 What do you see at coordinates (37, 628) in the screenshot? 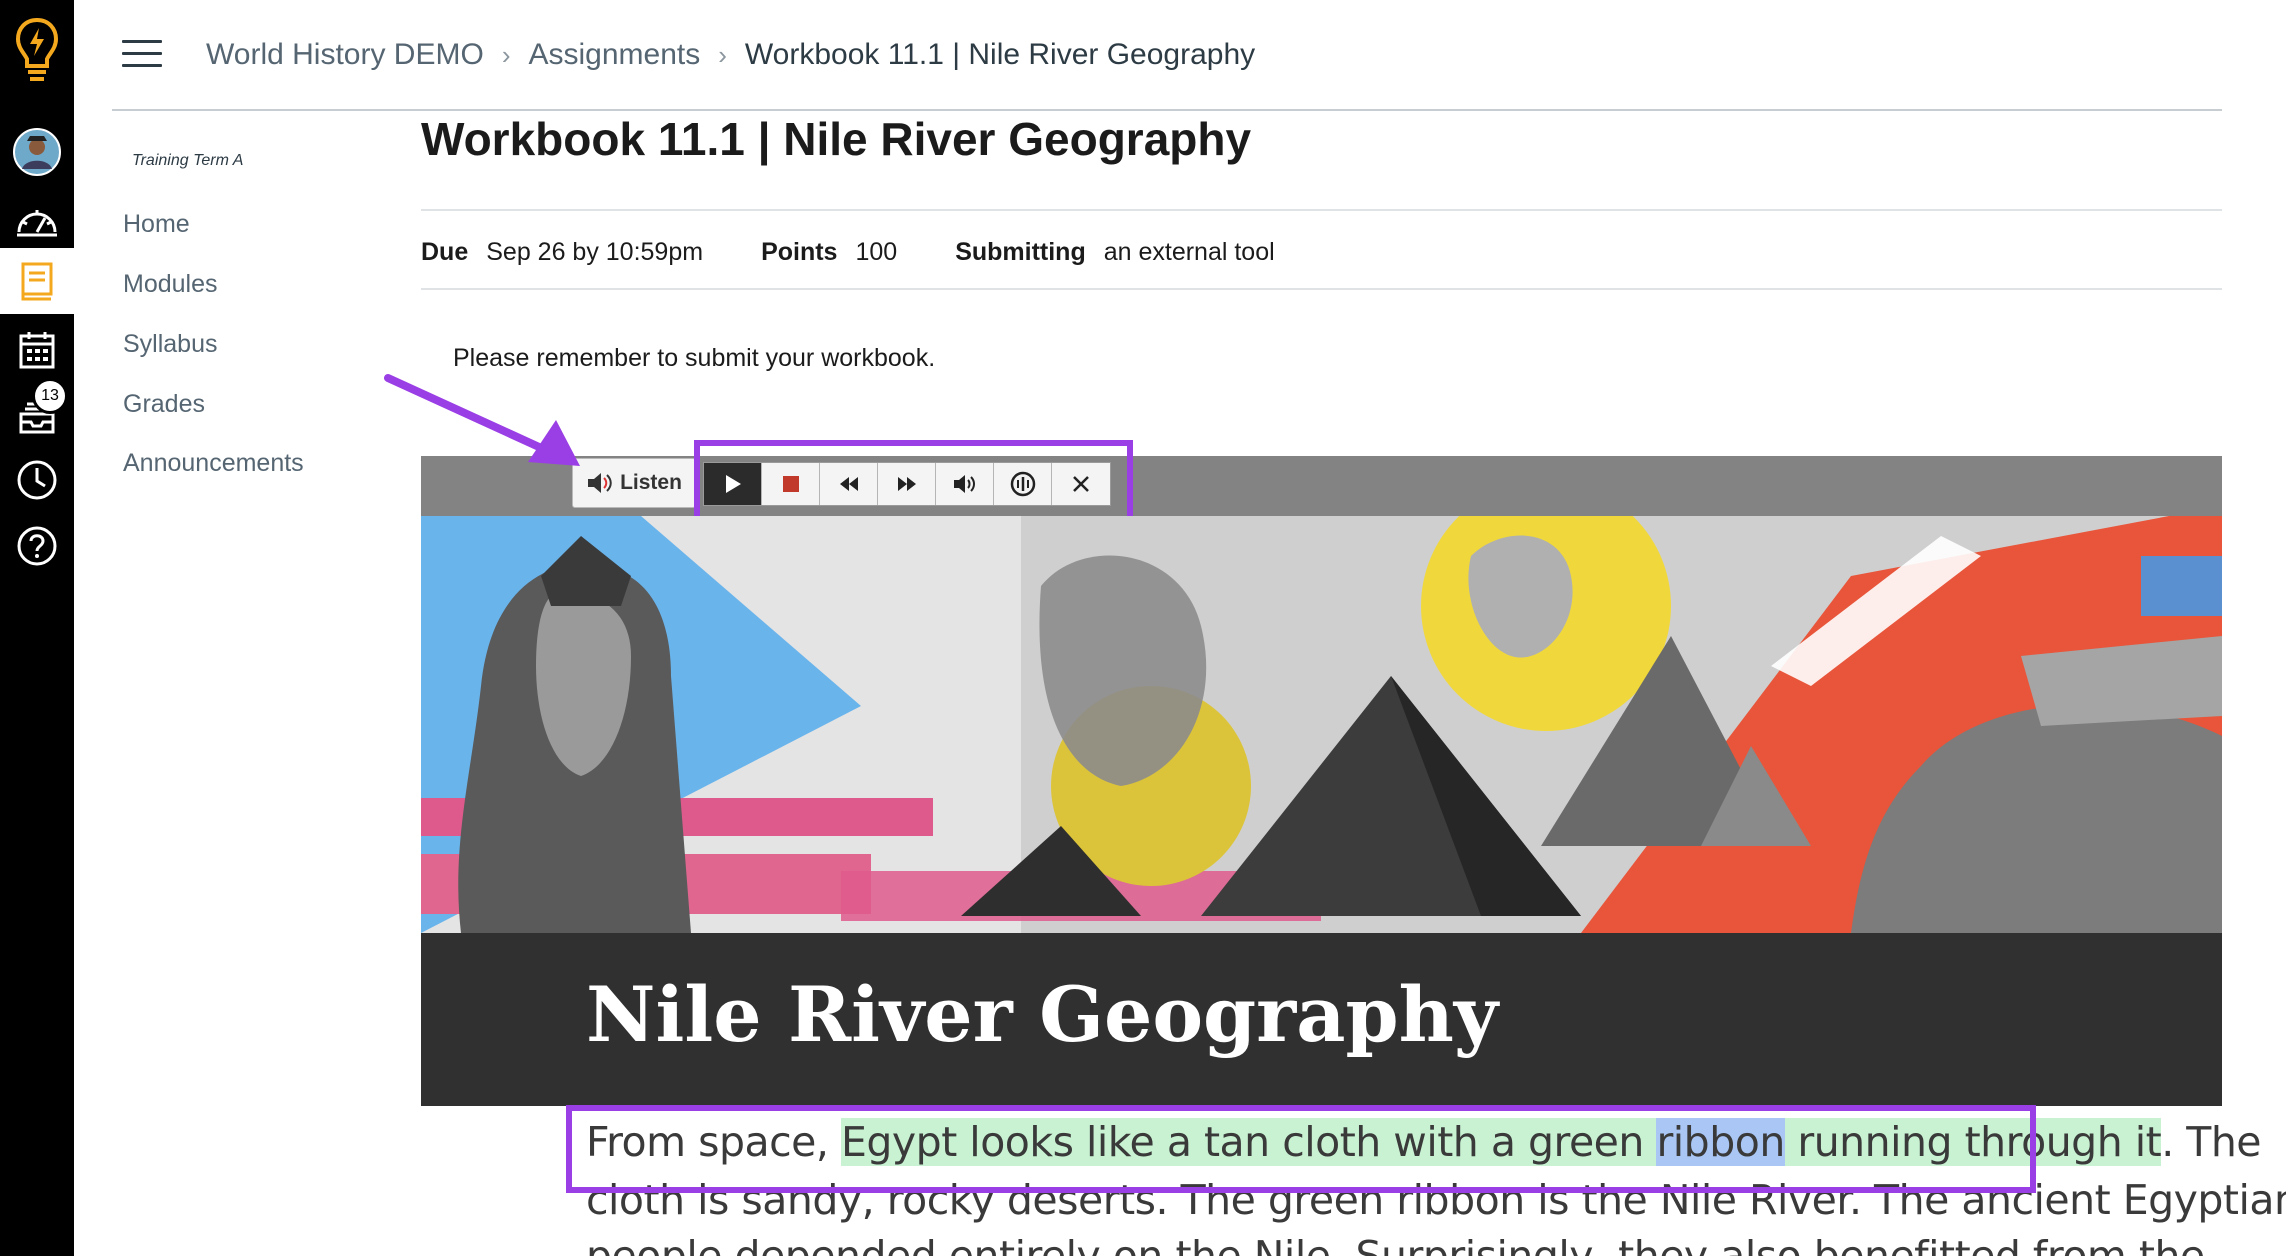
I see `global-nav: 13` at bounding box center [37, 628].